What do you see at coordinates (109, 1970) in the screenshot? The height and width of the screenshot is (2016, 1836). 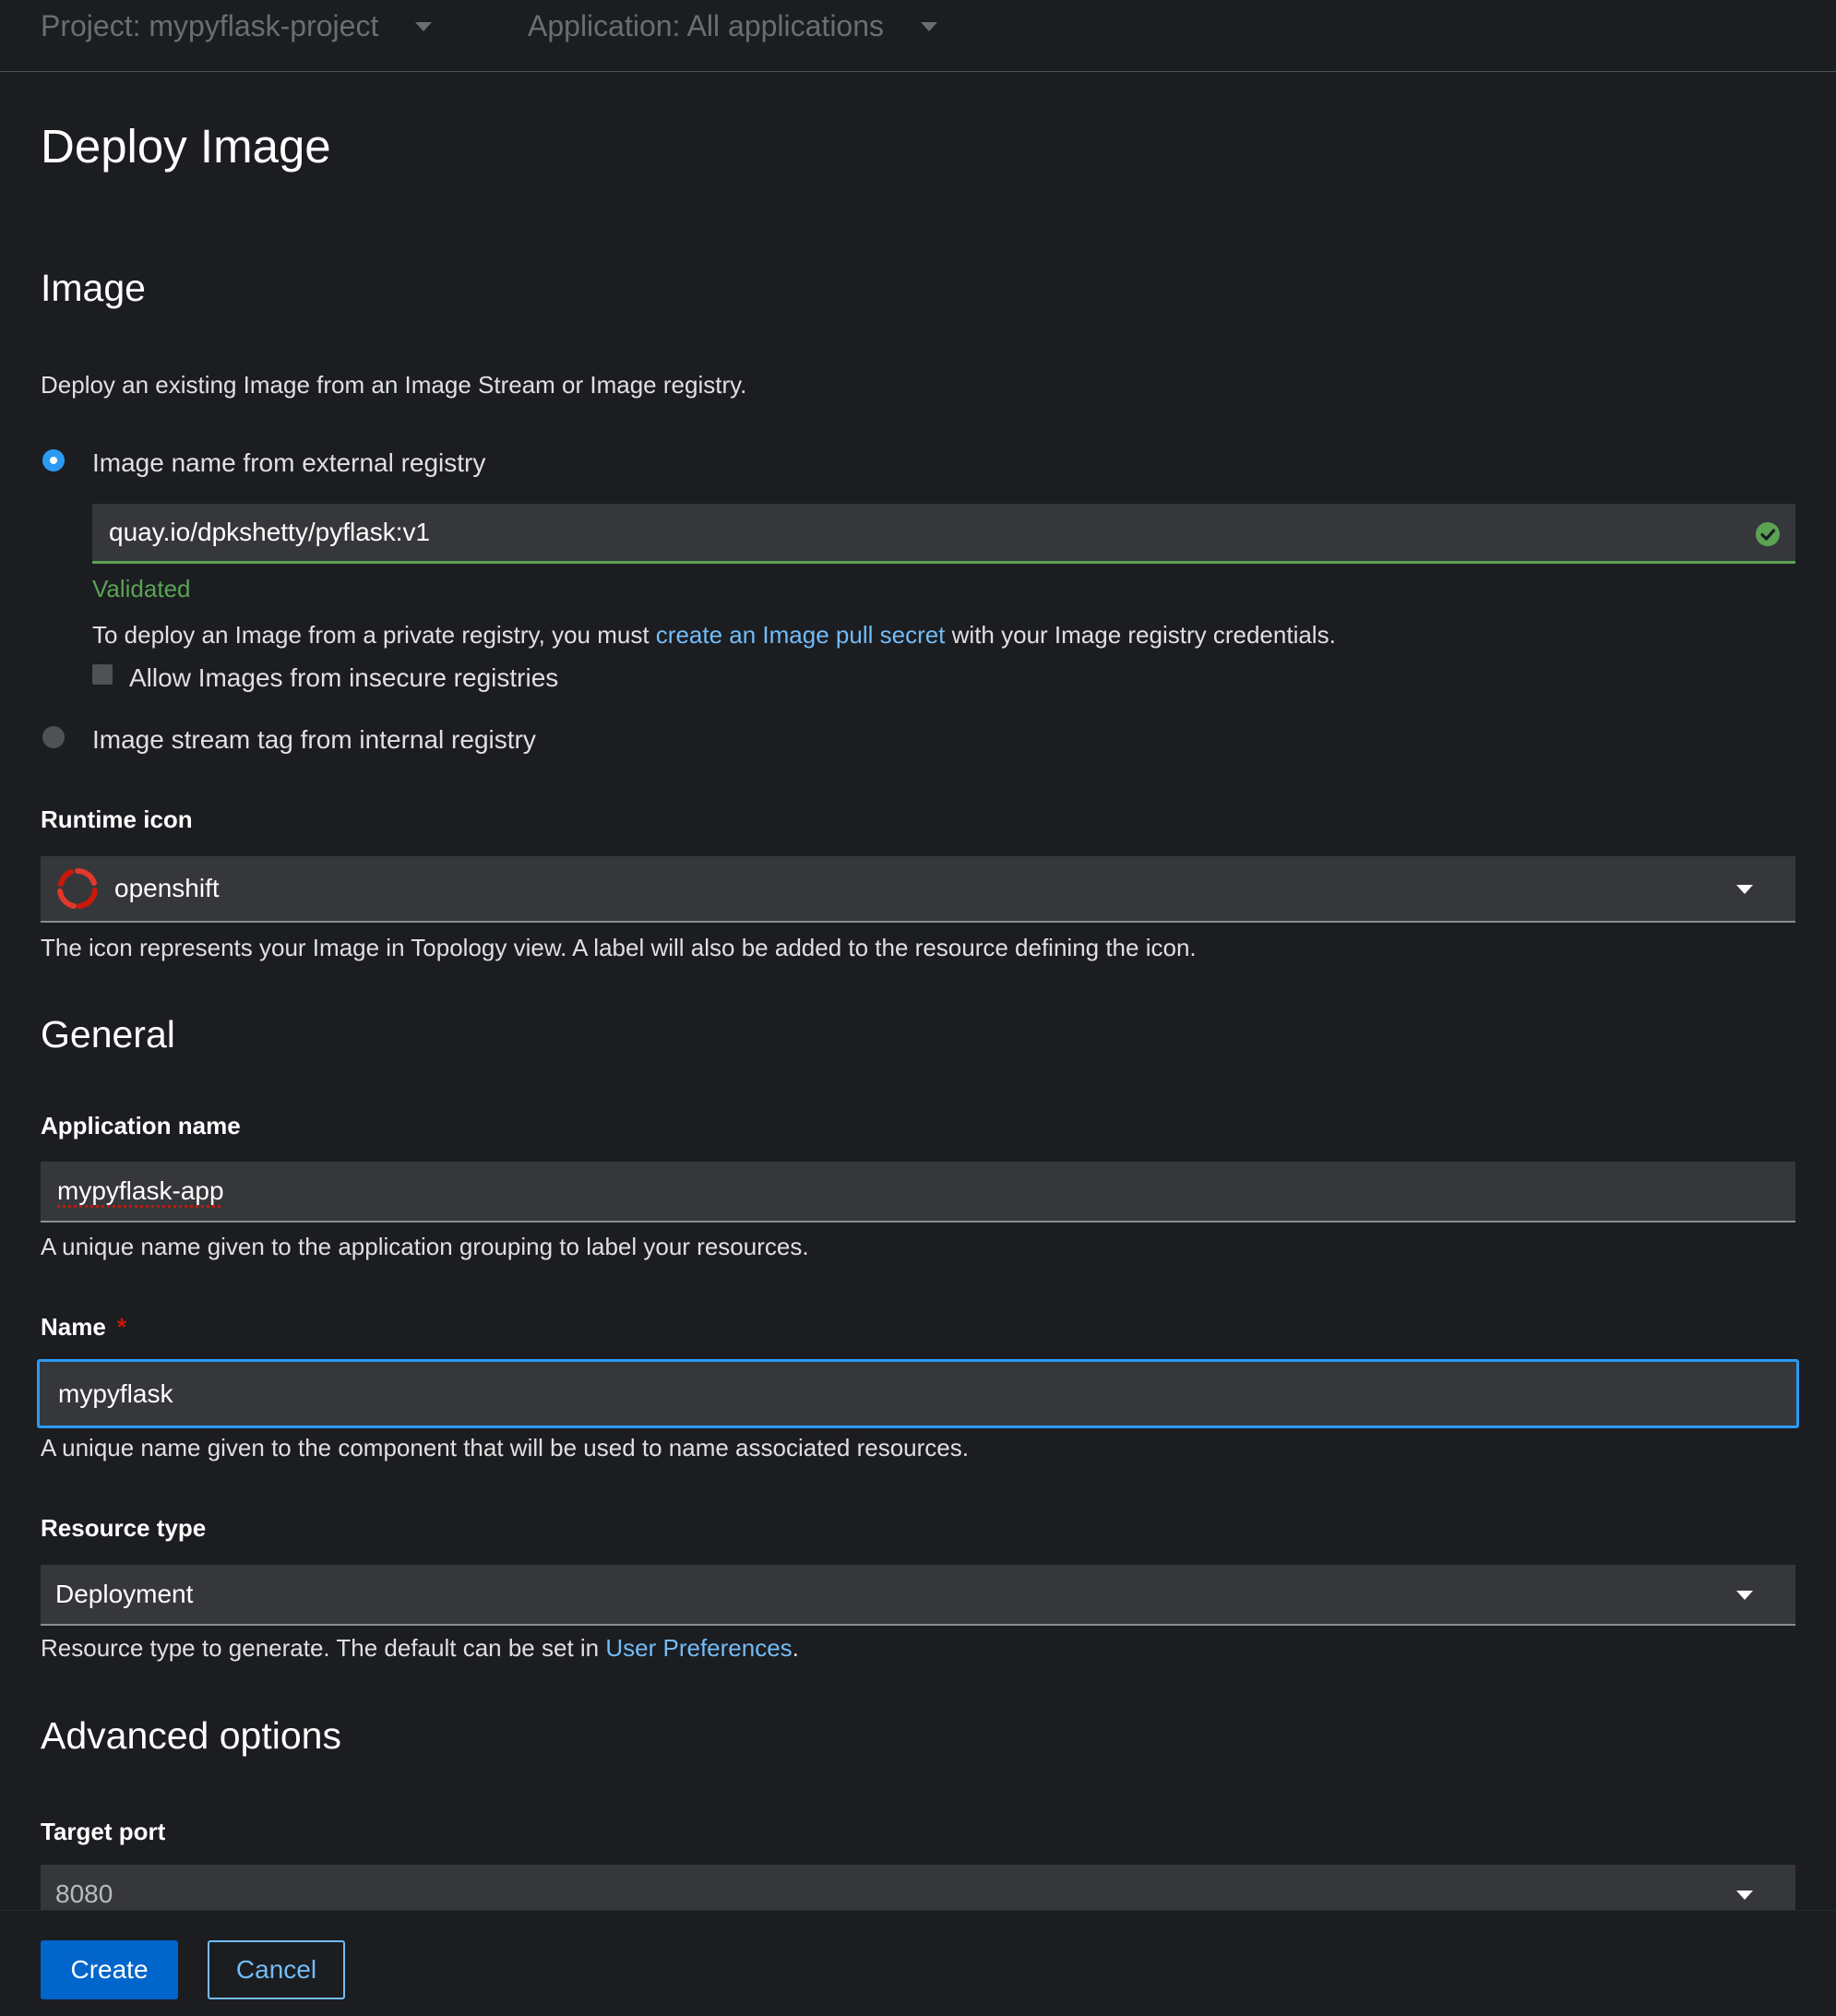 I see `create-button: Create` at bounding box center [109, 1970].